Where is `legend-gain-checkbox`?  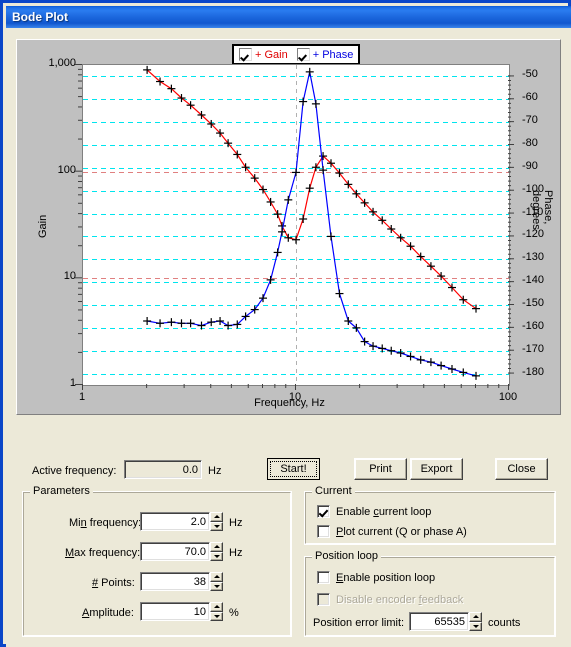
legend-gain-checkbox is located at coordinates (245, 54).